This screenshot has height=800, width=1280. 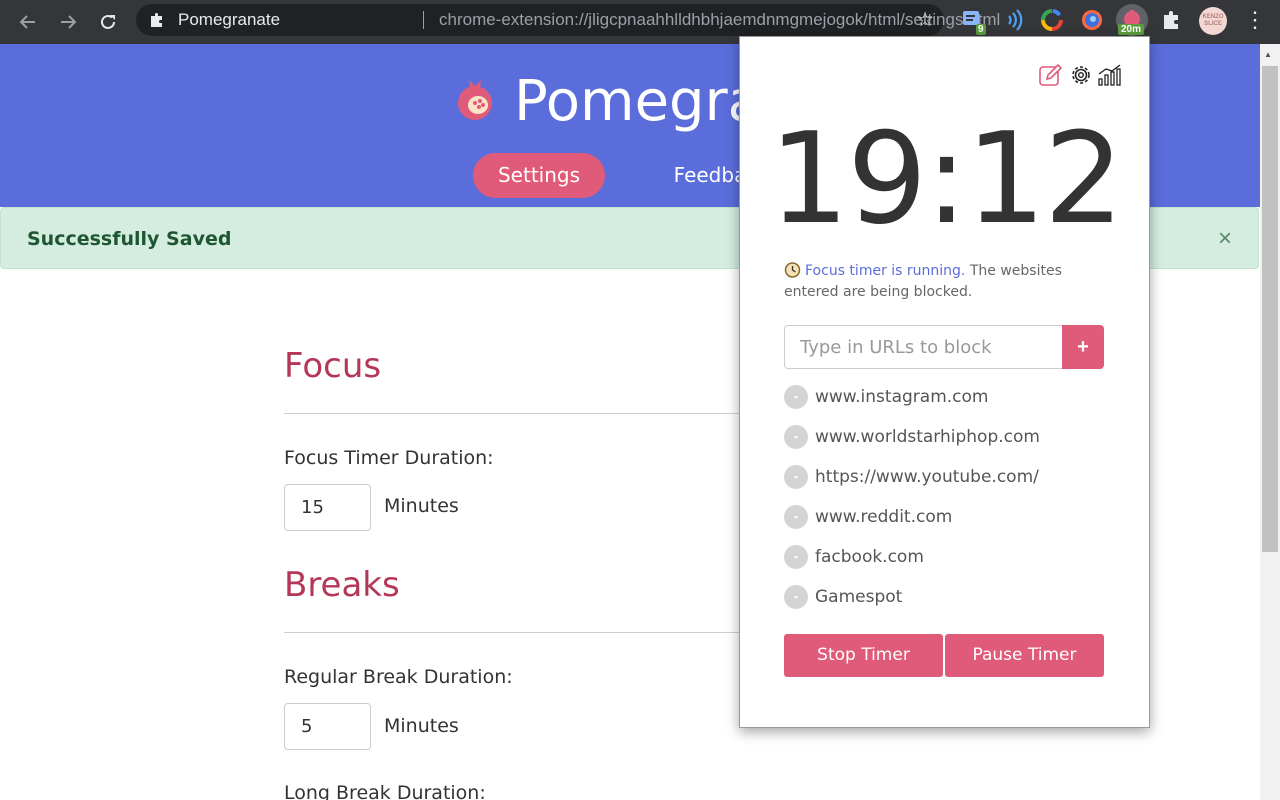 What do you see at coordinates (792, 270) in the screenshot?
I see `alarm-clock-icon` at bounding box center [792, 270].